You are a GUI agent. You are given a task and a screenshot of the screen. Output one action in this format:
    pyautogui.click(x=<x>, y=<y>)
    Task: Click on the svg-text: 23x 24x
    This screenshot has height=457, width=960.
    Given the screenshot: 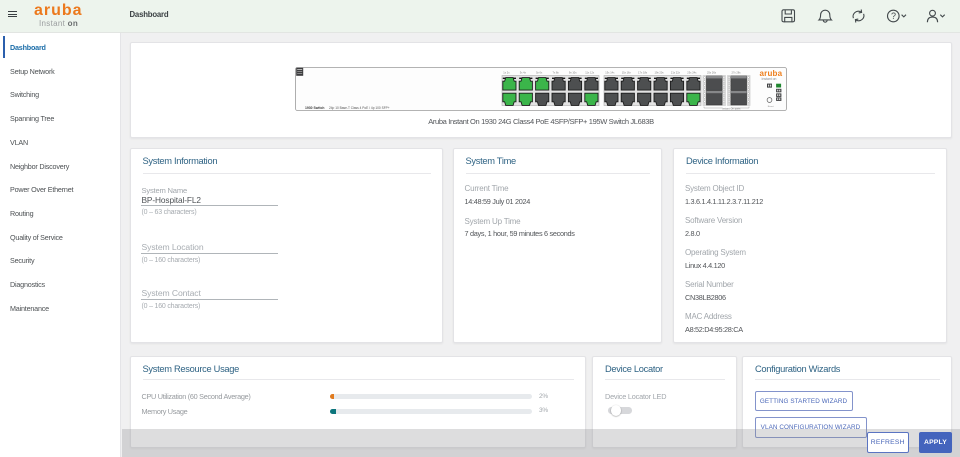 What is the action you would take?
    pyautogui.click(x=692, y=72)
    